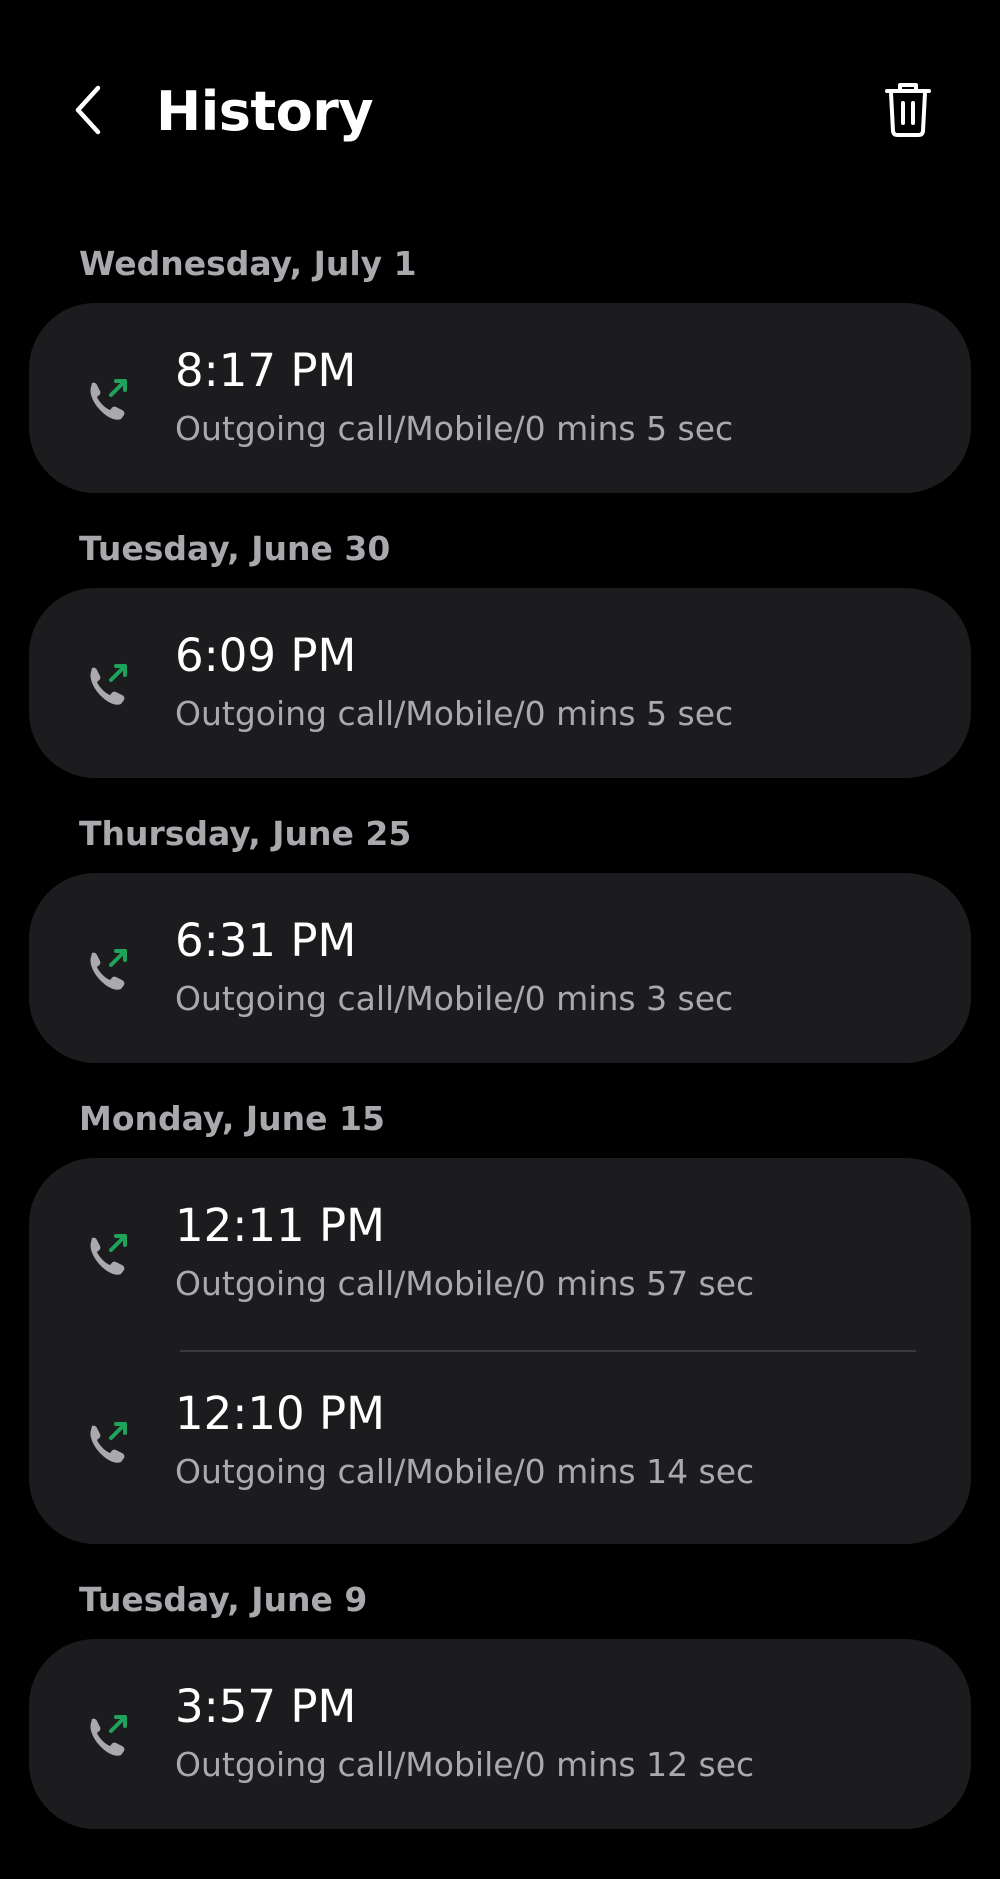 Image resolution: width=1000 pixels, height=1879 pixels. What do you see at coordinates (235, 548) in the screenshot?
I see `date-header: Tuesday, June 30` at bounding box center [235, 548].